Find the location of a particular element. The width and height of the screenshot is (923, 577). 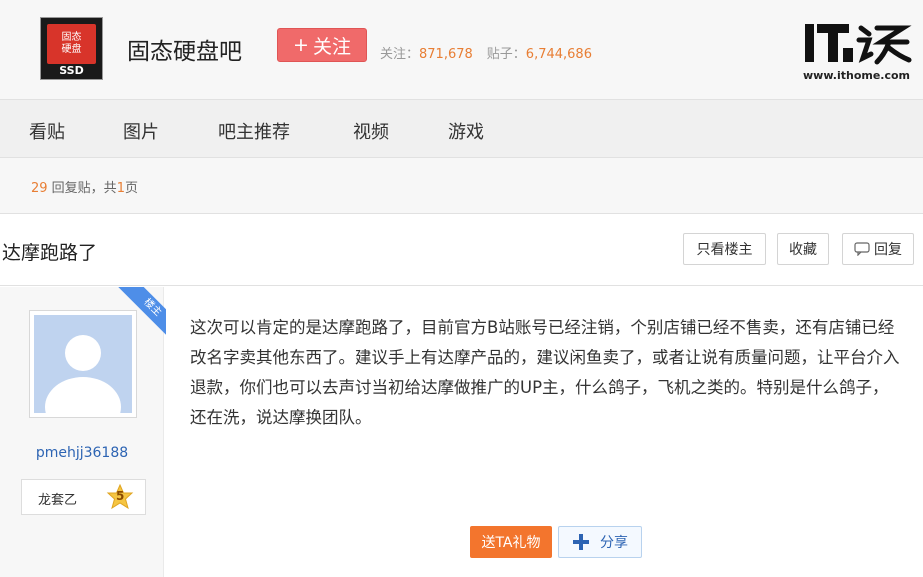

forum-name: 固态硬盘吧 is located at coordinates (184, 49).